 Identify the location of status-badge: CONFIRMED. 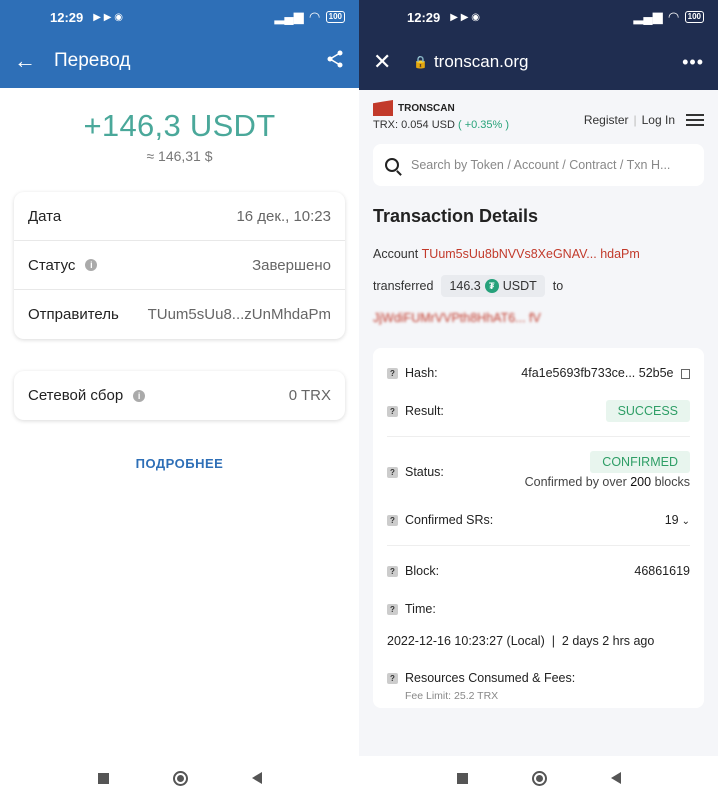
(640, 462).